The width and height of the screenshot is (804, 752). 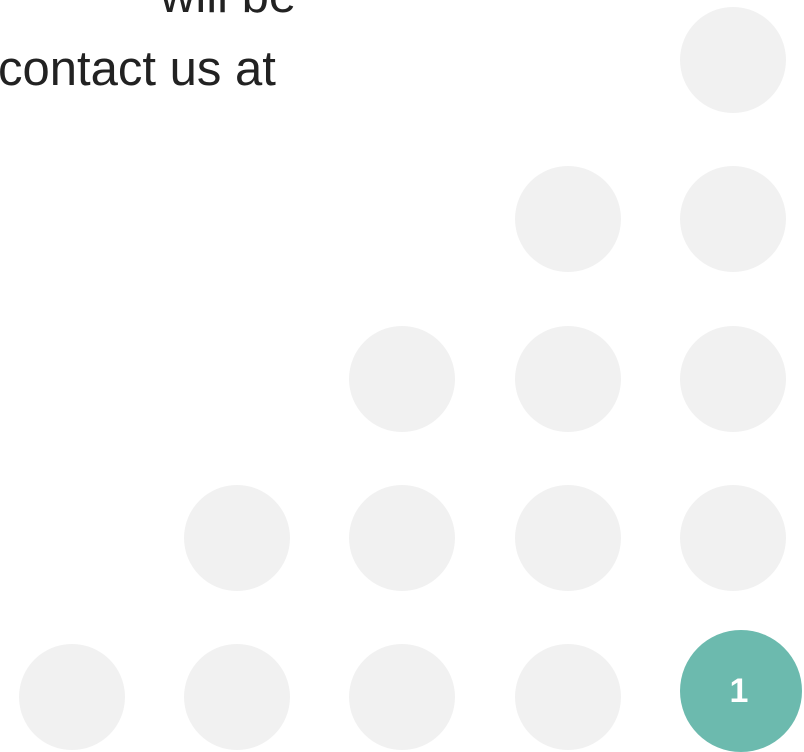 What do you see at coordinates (138, 69) in the screenshot?
I see `body-text-line: contact us at` at bounding box center [138, 69].